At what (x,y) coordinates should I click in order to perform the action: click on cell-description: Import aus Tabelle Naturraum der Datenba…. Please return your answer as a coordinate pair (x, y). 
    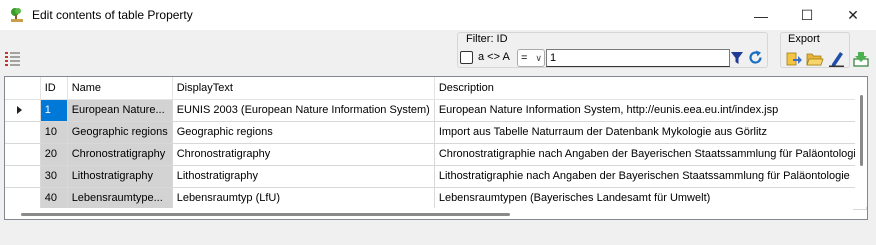
    Looking at the image, I should click on (650, 132).